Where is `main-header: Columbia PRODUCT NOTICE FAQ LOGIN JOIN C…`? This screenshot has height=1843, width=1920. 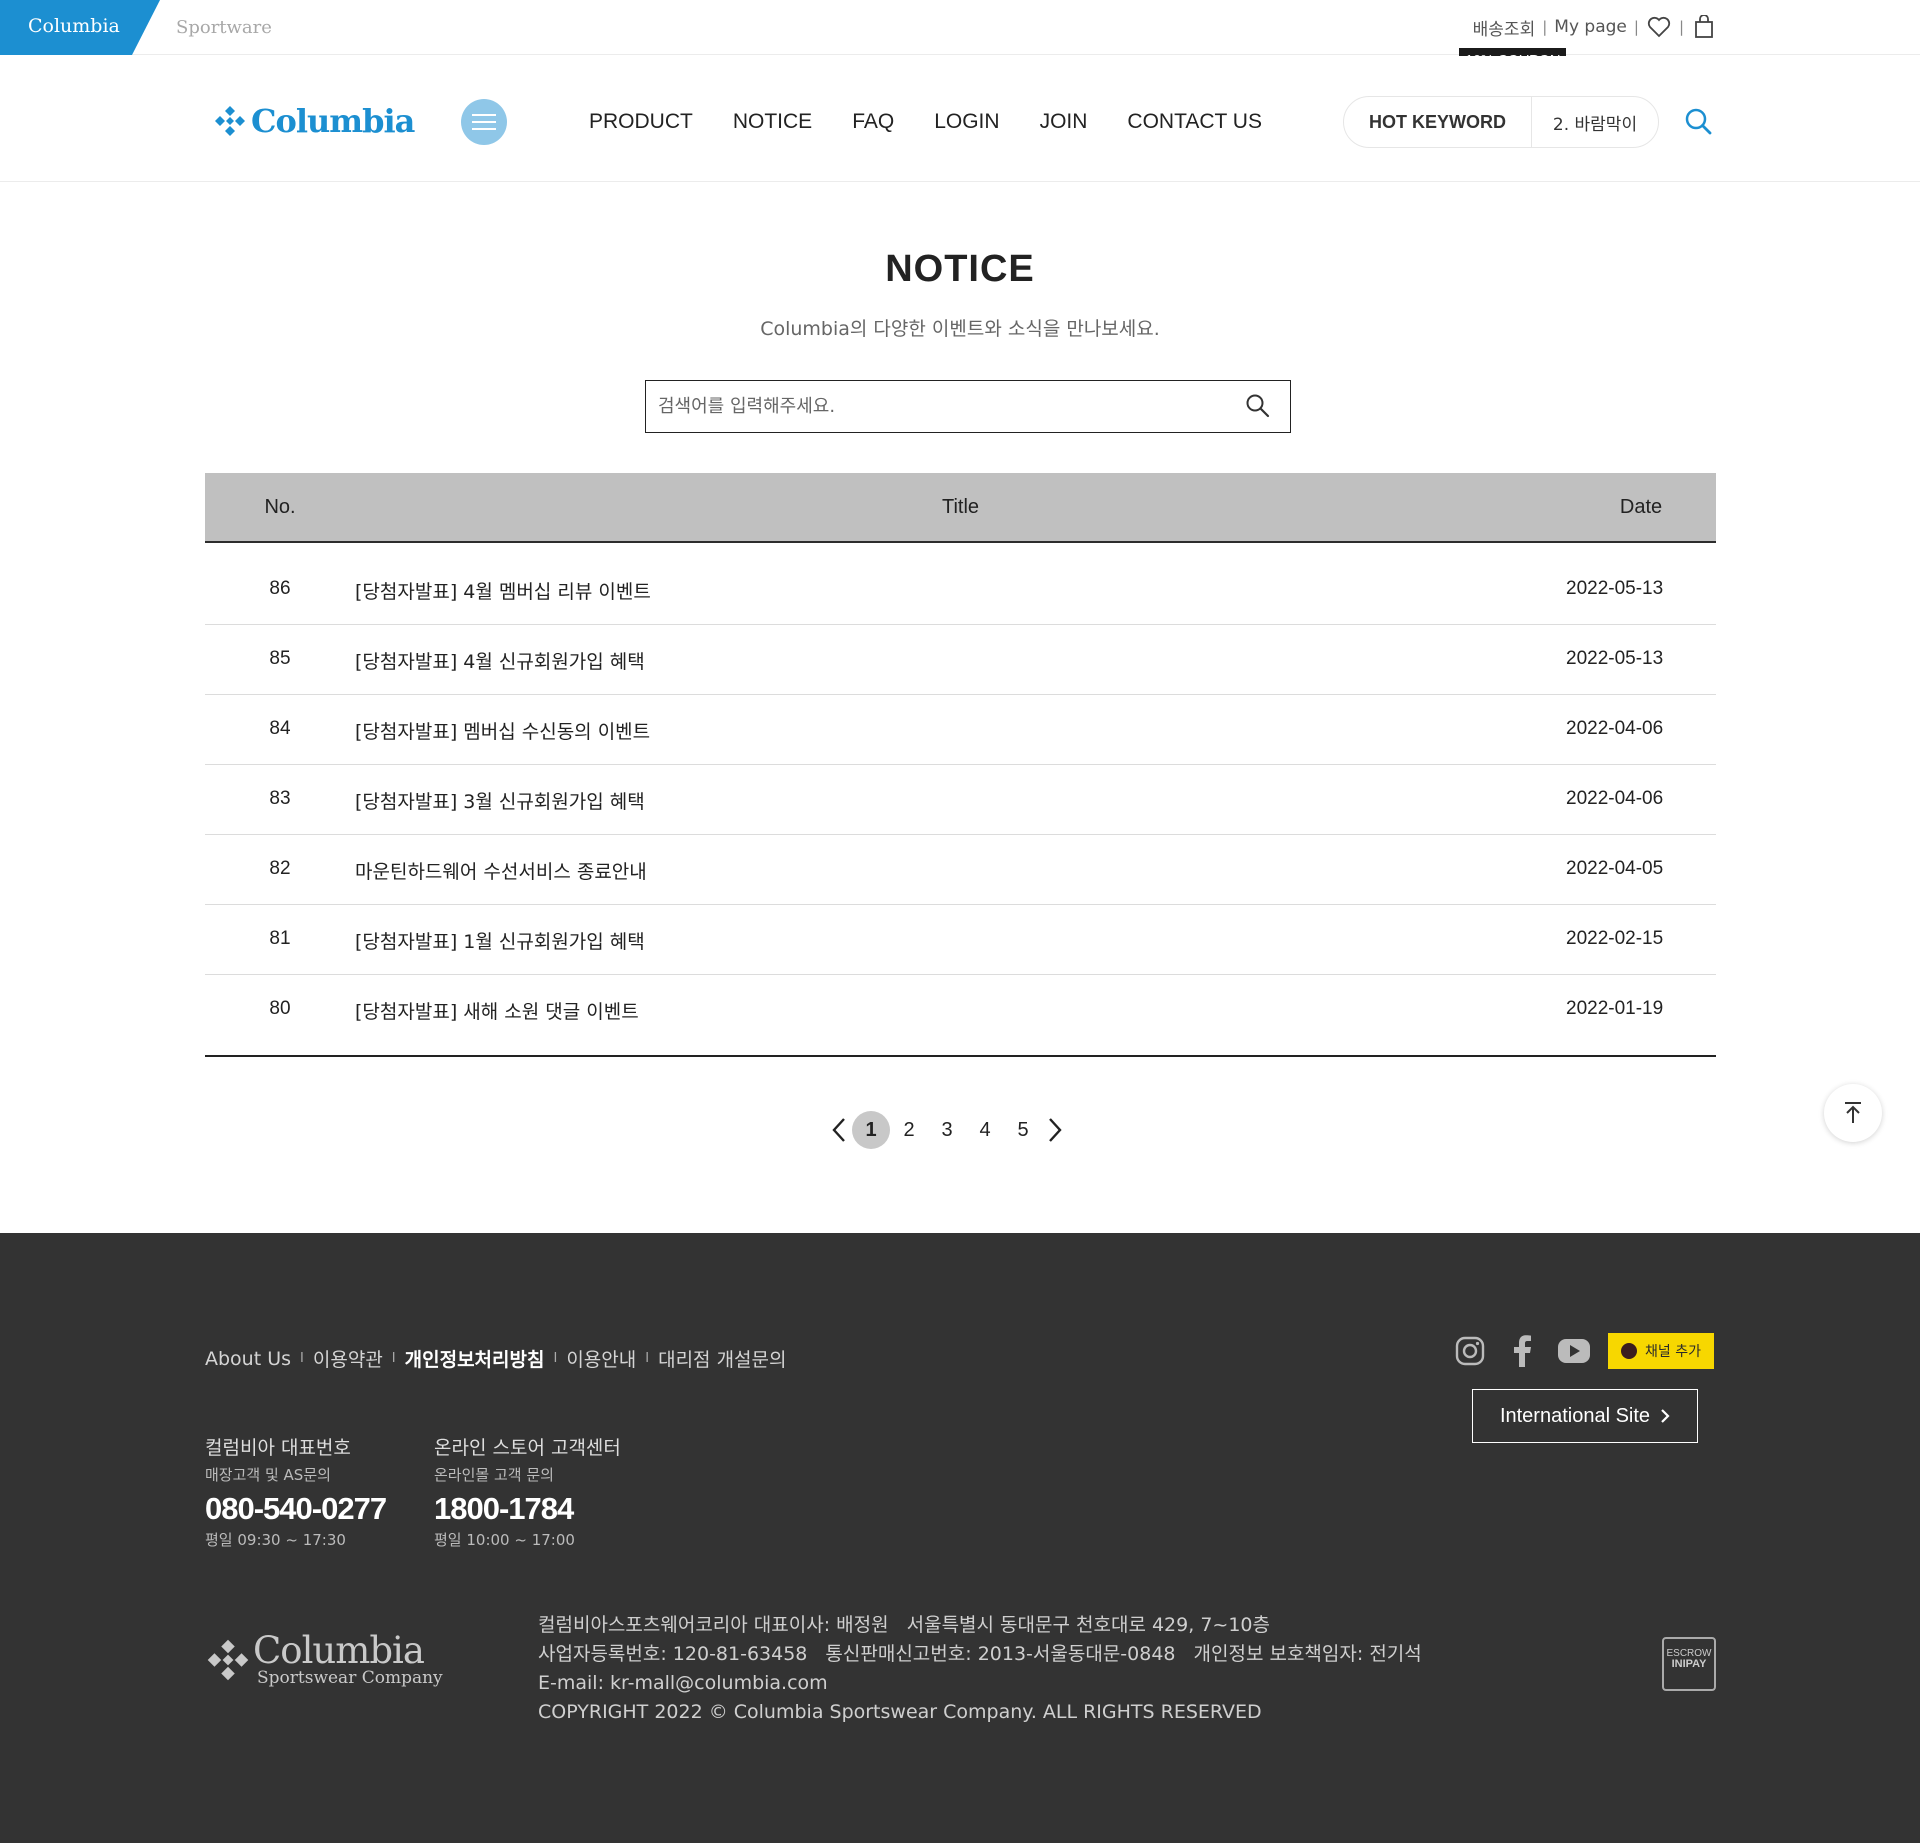 main-header: Columbia PRODUCT NOTICE FAQ LOGIN JOIN C… is located at coordinates (960, 119).